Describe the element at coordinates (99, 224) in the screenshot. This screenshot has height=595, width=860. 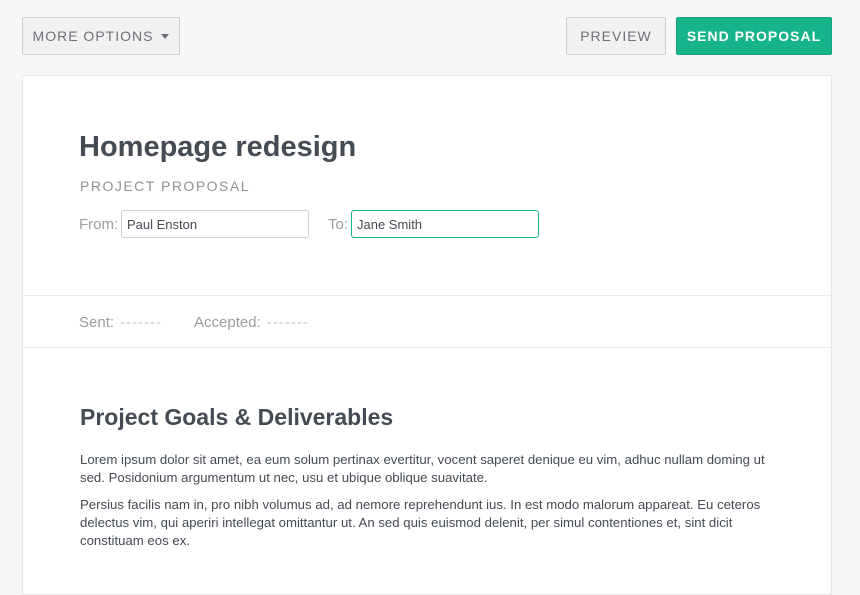
I see `from-label: From:` at that location.